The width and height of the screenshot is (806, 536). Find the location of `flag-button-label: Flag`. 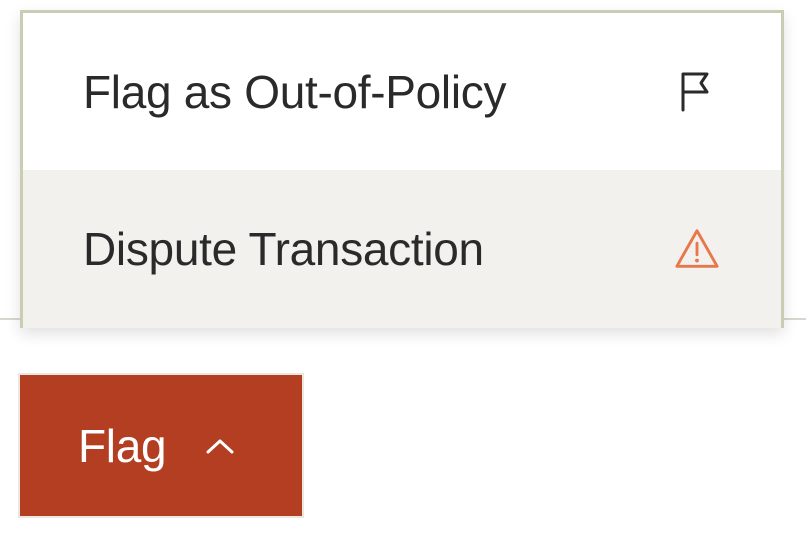

flag-button-label: Flag is located at coordinates (122, 445).